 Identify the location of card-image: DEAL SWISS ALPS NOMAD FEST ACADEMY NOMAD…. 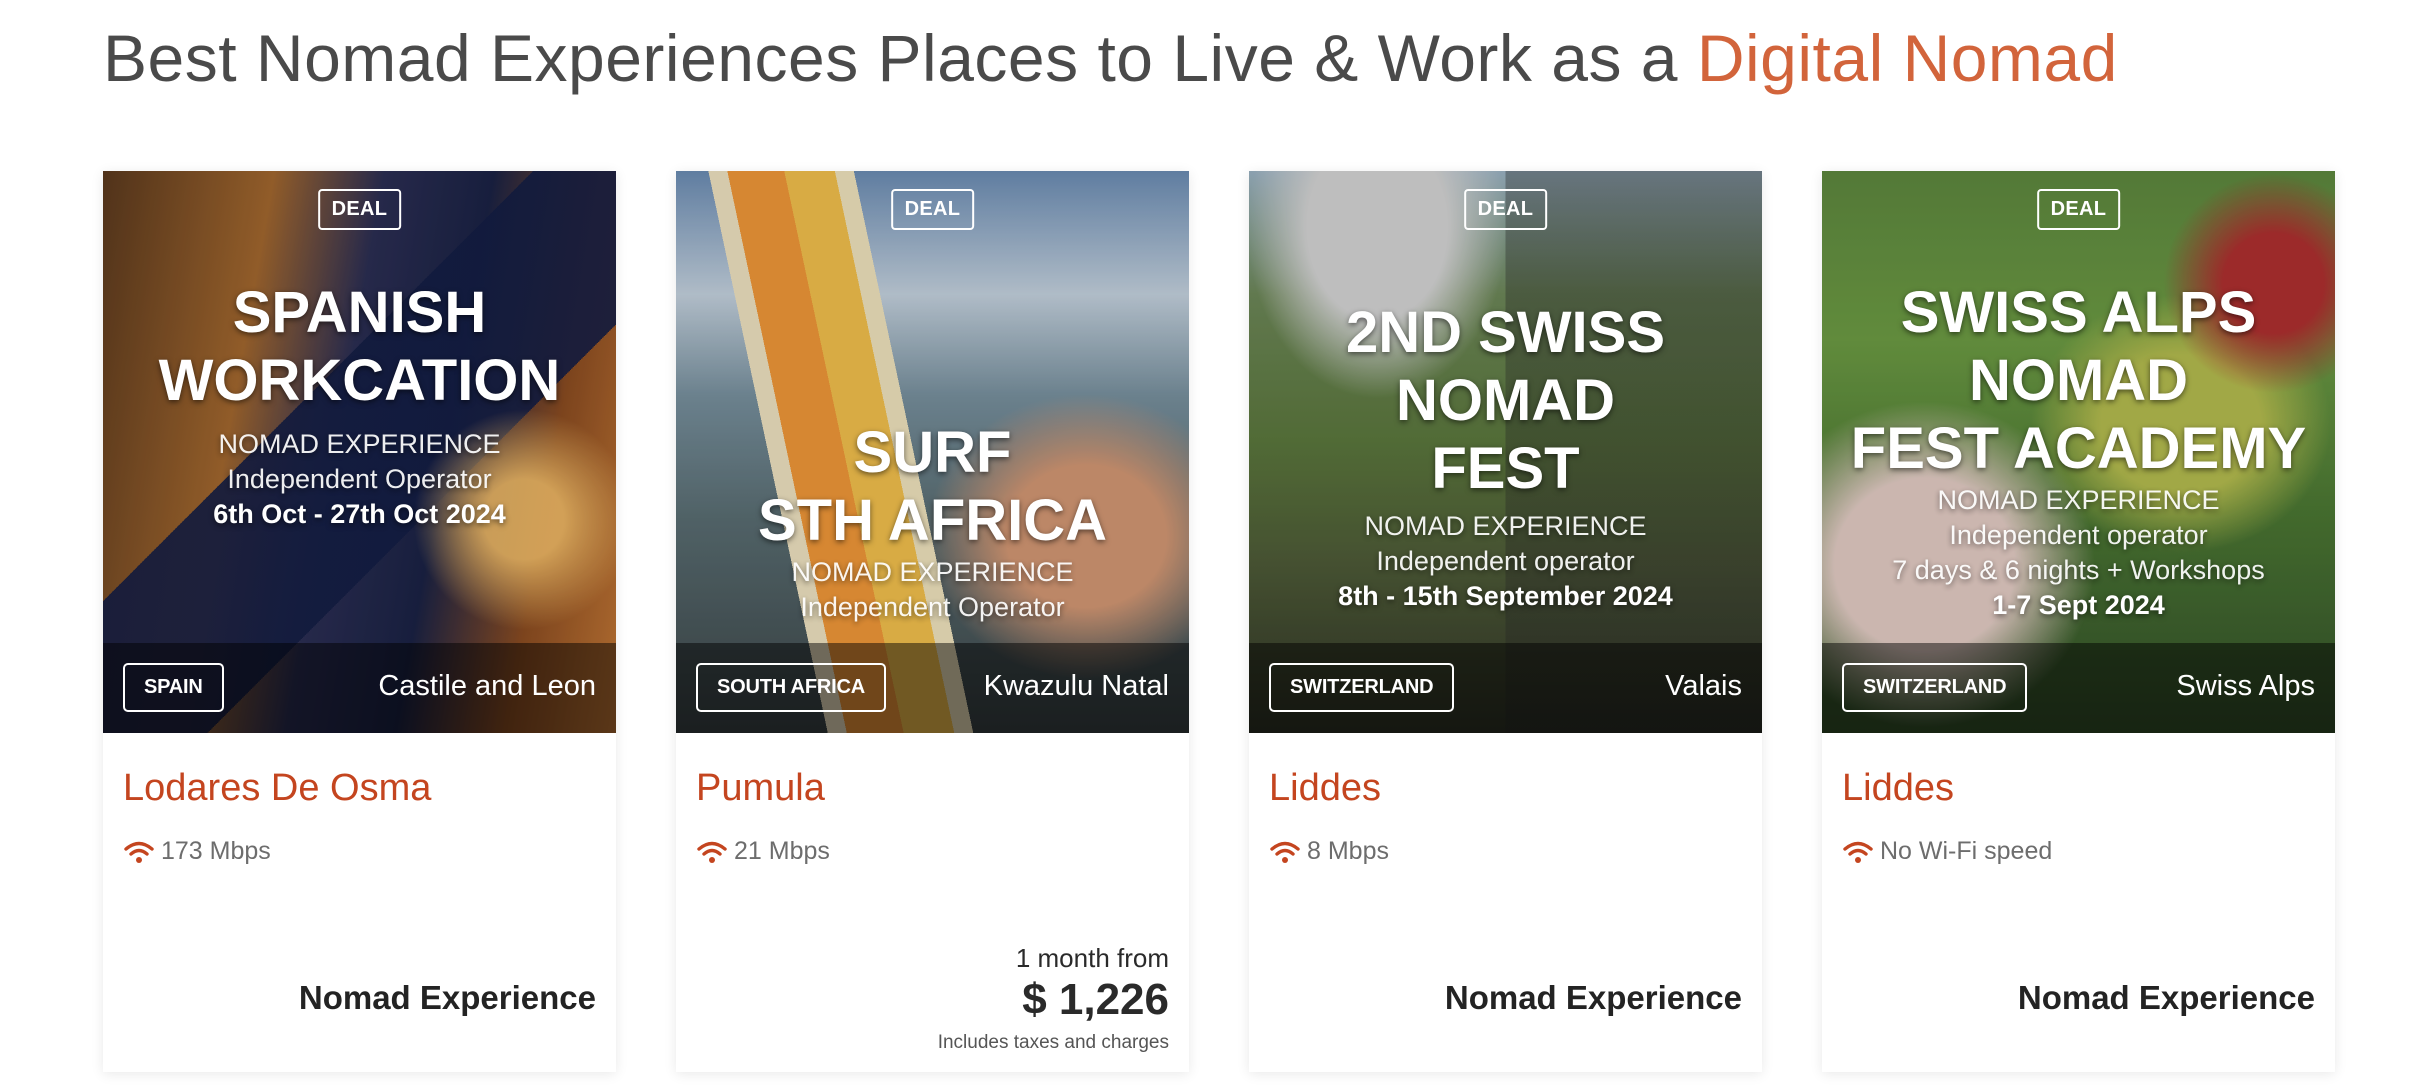
(2078, 452).